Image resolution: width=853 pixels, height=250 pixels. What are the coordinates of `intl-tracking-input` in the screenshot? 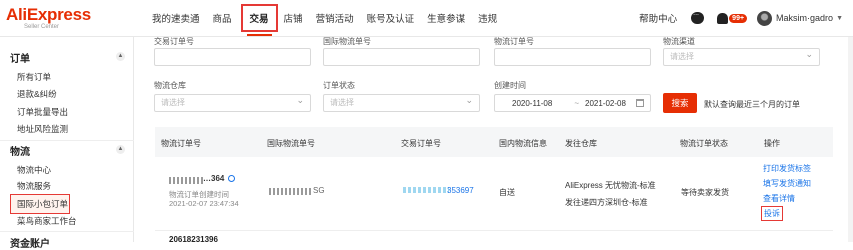 It's located at (401, 57).